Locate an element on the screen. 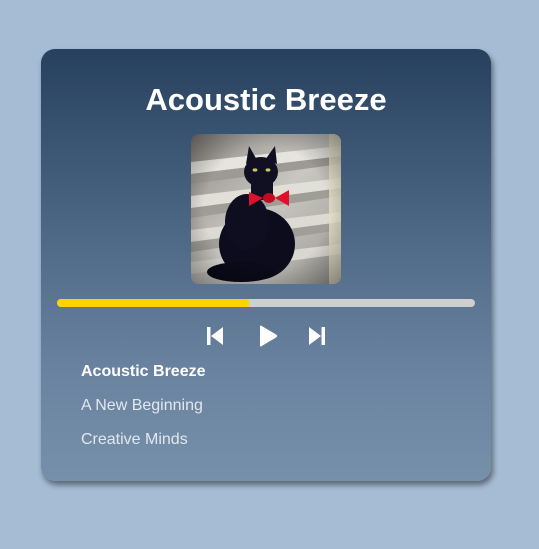 This screenshot has height=549, width=539. skip-previous-icon is located at coordinates (215, 336).